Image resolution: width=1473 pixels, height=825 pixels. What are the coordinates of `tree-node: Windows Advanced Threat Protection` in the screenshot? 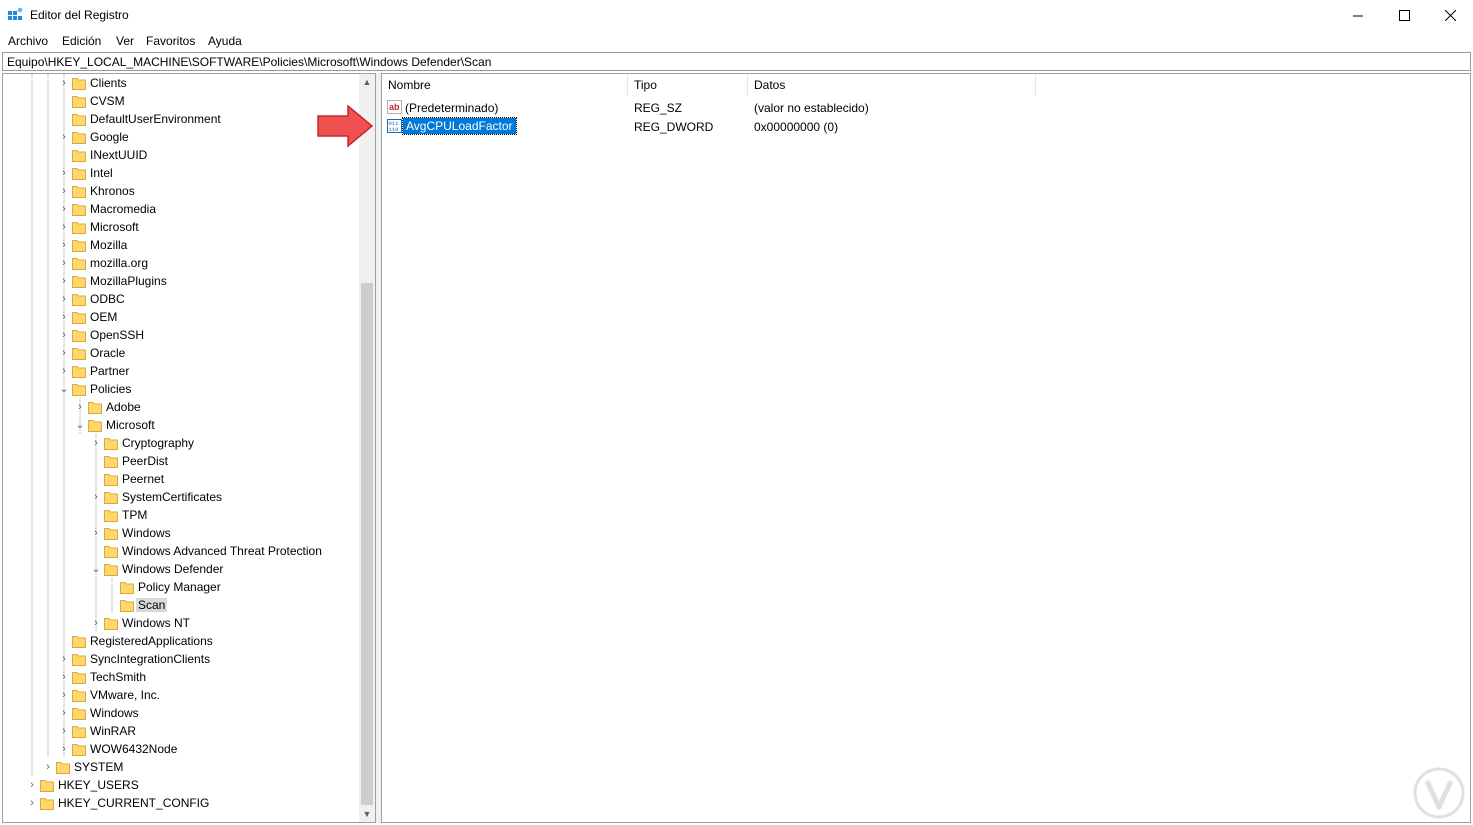 It's located at (181, 551).